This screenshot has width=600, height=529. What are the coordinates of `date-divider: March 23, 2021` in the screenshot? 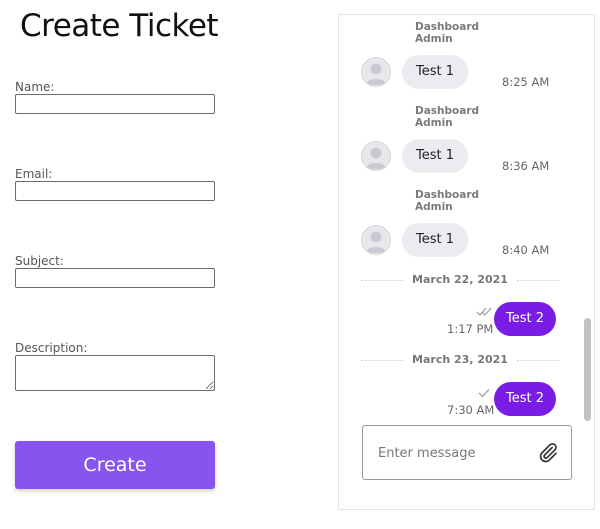 It's located at (460, 360).